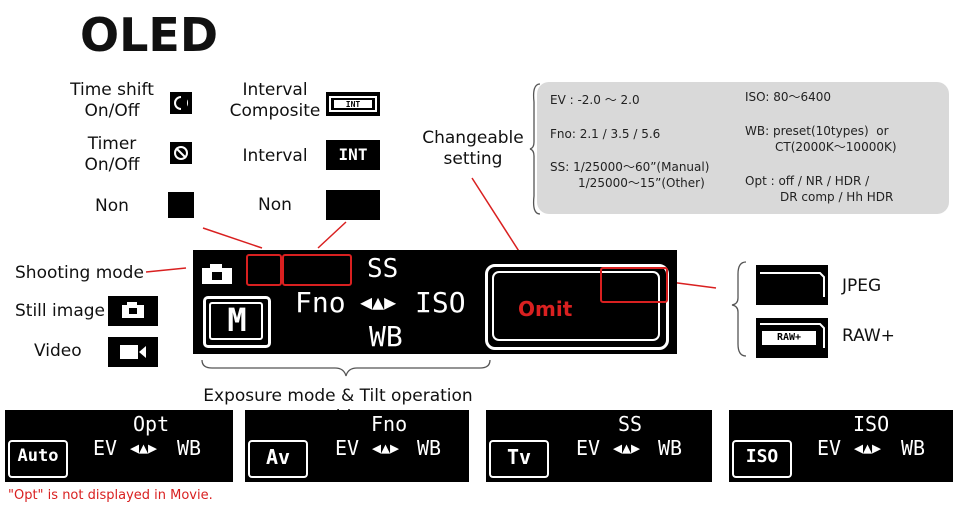 Image resolution: width=960 pixels, height=520 pixels. Describe the element at coordinates (119, 446) in the screenshot. I see `mode-panel-auto: Opt EV ◀▲▶ WB Auto` at that location.